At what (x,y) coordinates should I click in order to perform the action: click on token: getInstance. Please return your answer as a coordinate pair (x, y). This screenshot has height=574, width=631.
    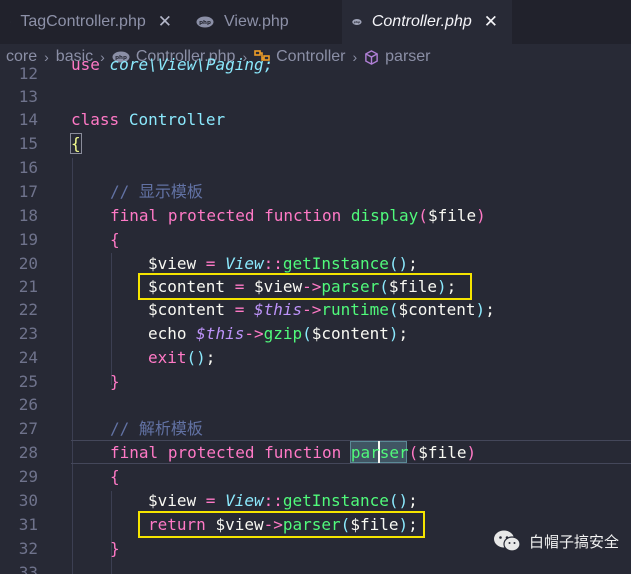
    Looking at the image, I should click on (335, 500).